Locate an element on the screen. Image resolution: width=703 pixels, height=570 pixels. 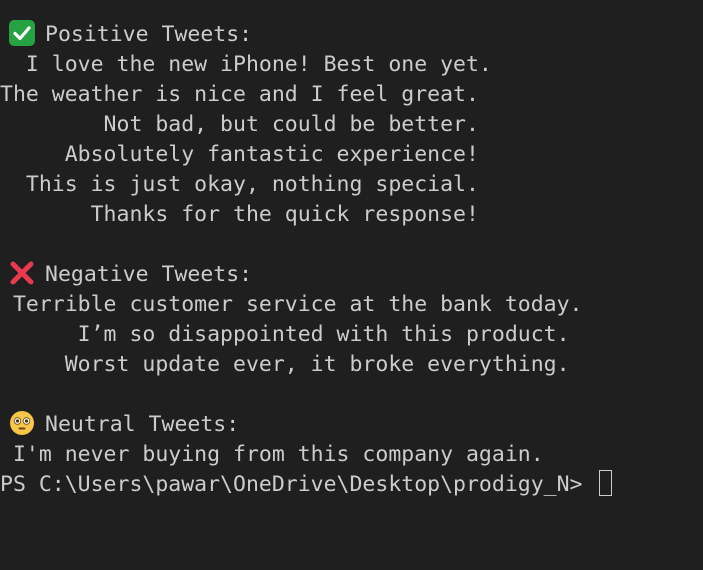
negative-tweet: Worst update ever, it broke everything. is located at coordinates (285, 364).